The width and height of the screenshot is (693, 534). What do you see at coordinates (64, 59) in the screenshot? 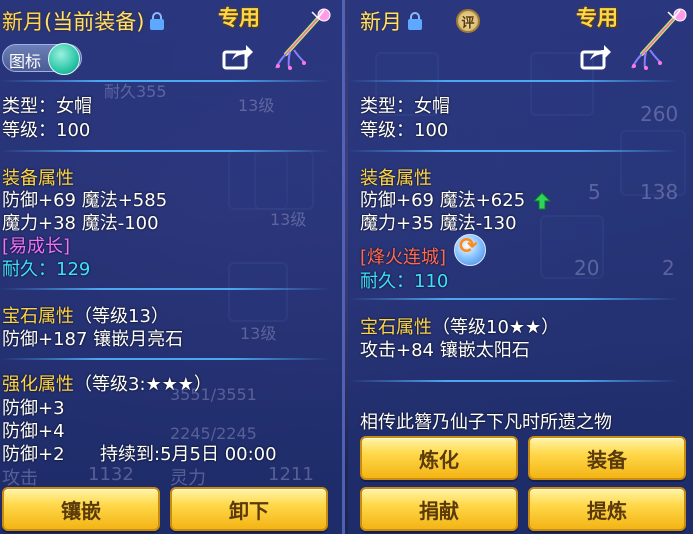
I see `toggle-knob` at bounding box center [64, 59].